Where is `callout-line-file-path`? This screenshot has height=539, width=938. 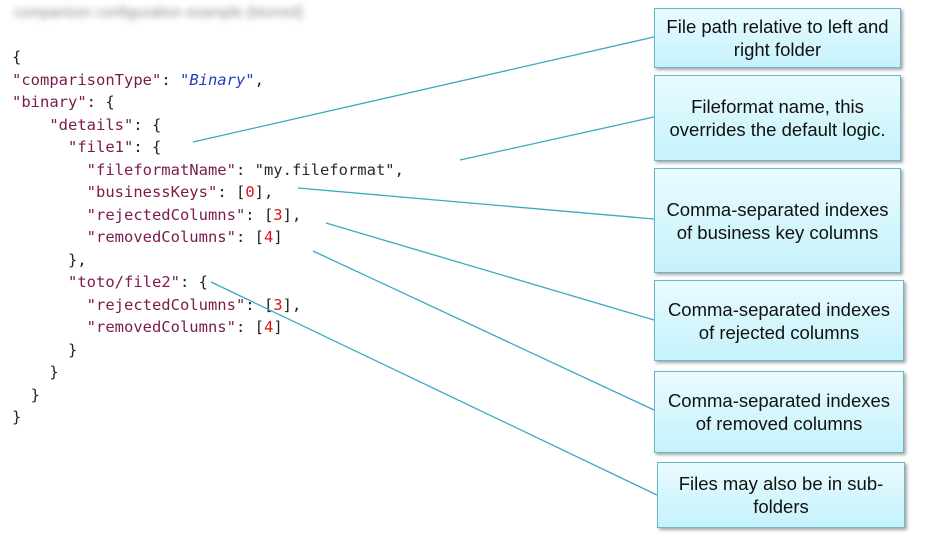
callout-line-file-path is located at coordinates (423, 89).